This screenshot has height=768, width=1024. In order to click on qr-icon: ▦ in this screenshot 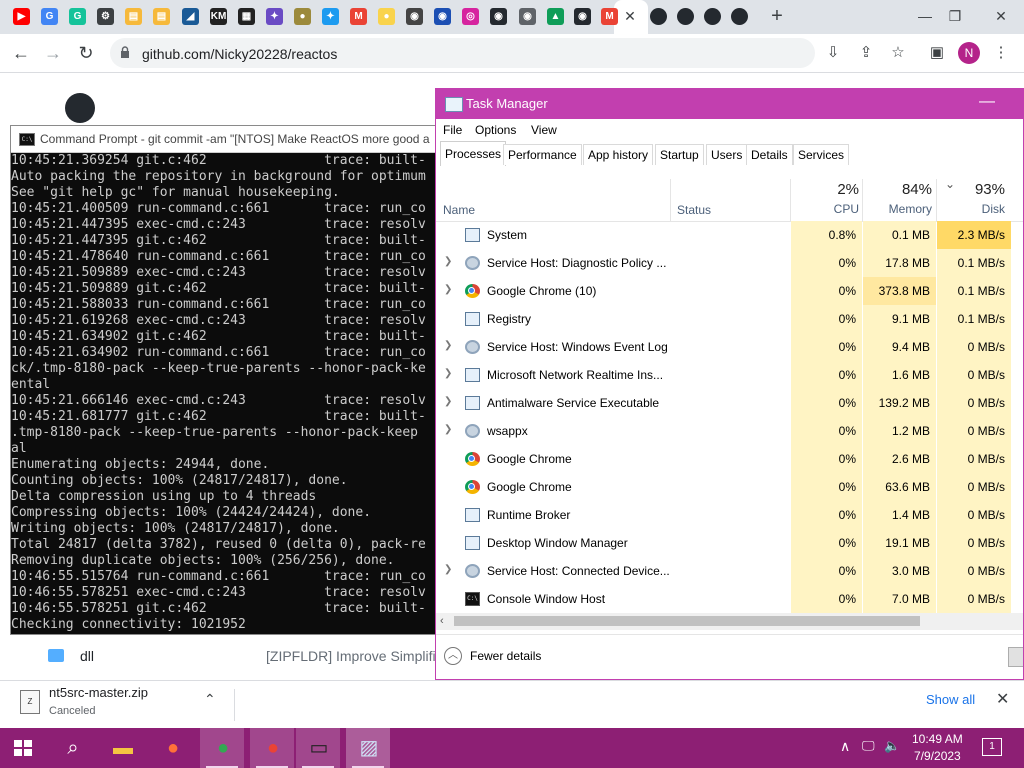, I will do `click(246, 16)`.